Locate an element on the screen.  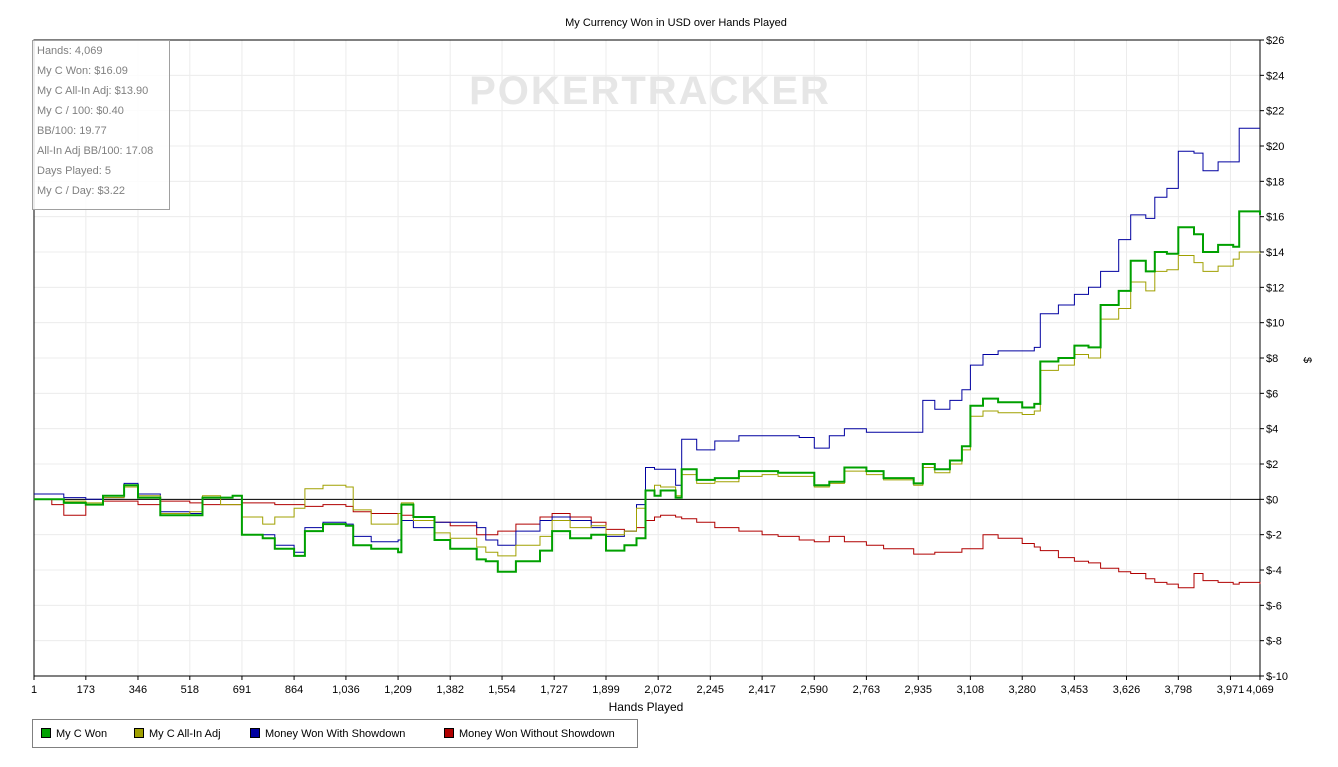
y-tick-label: $10 is located at coordinates (1275, 324).